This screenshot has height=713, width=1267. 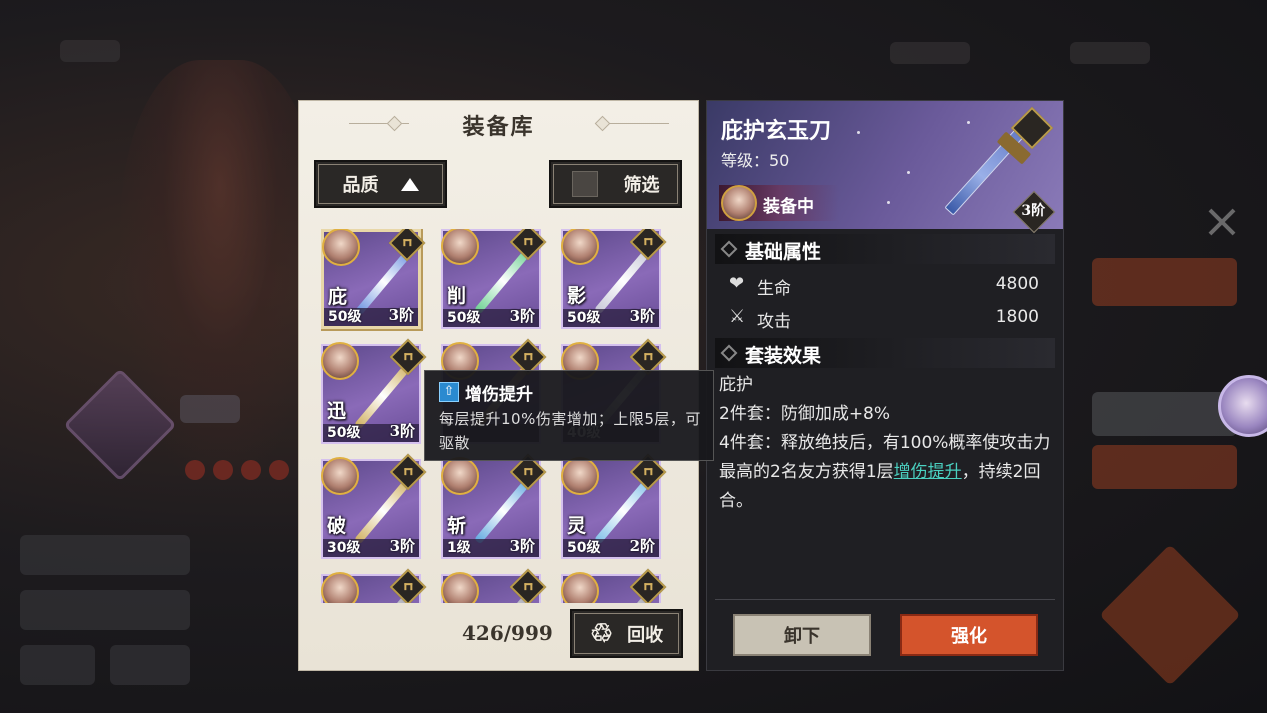 I want to click on equipment-level-label: 30级, so click(x=344, y=548).